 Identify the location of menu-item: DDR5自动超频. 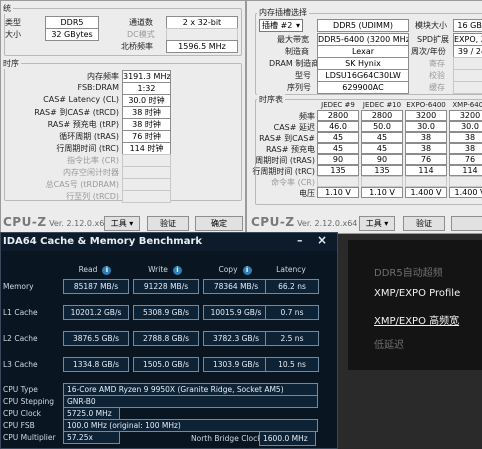
(408, 271).